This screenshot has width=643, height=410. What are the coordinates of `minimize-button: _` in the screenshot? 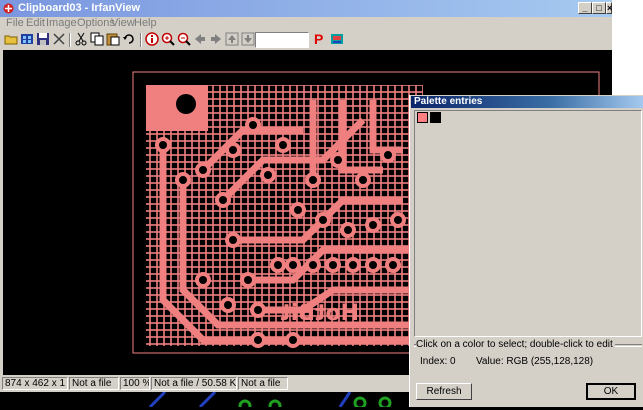 It's located at (585, 8).